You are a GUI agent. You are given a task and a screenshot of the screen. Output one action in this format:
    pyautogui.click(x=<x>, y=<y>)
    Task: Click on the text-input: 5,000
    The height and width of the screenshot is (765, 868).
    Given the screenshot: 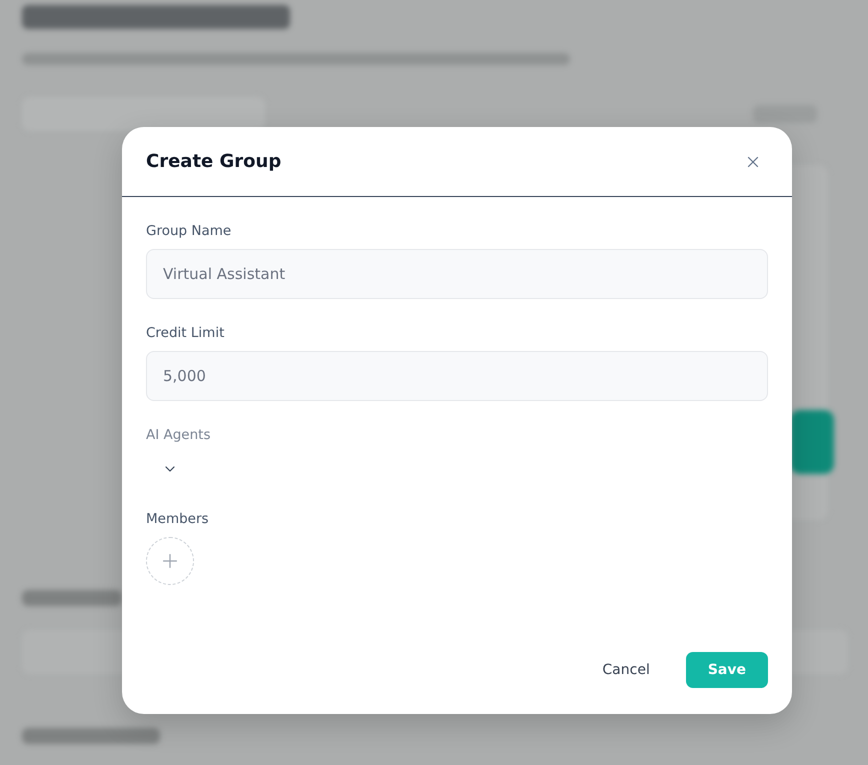 What is the action you would take?
    pyautogui.click(x=457, y=376)
    